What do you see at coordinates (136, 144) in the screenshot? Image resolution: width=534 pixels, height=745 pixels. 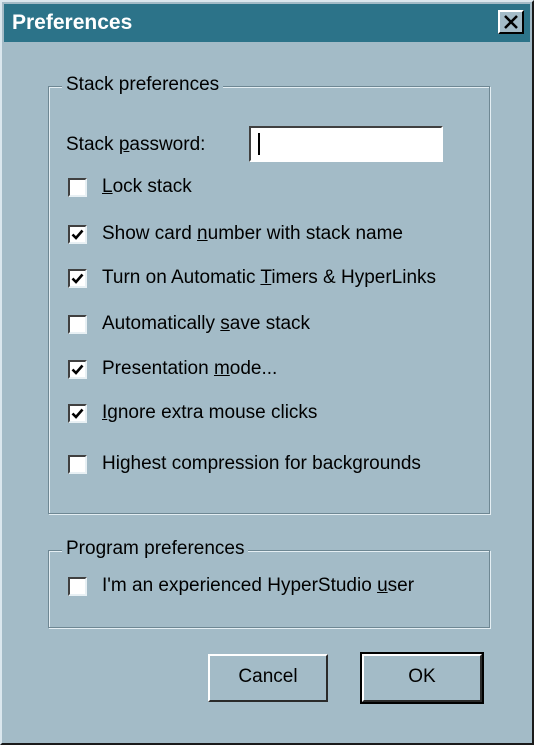 I see `stack-password-label: Stack password:` at bounding box center [136, 144].